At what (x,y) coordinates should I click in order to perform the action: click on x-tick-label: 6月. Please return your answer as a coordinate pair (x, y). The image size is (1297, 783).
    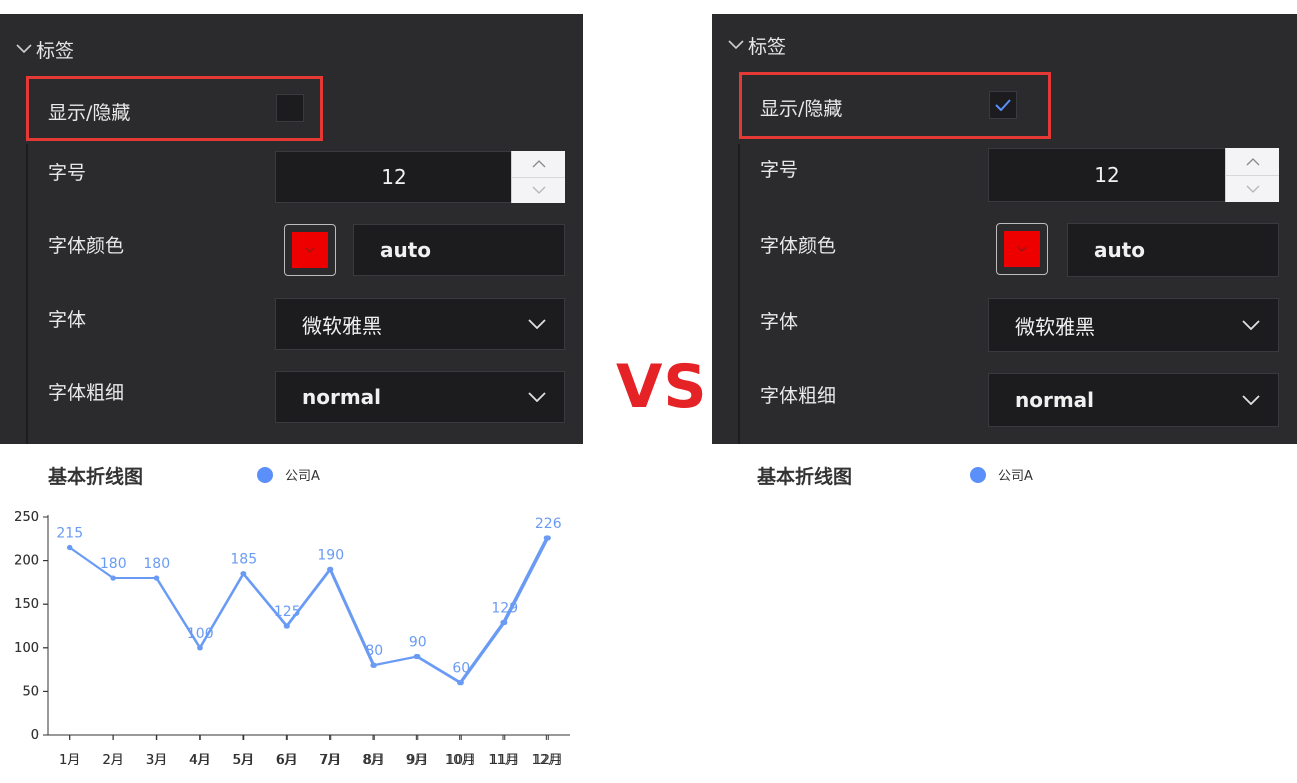
    Looking at the image, I should click on (287, 760).